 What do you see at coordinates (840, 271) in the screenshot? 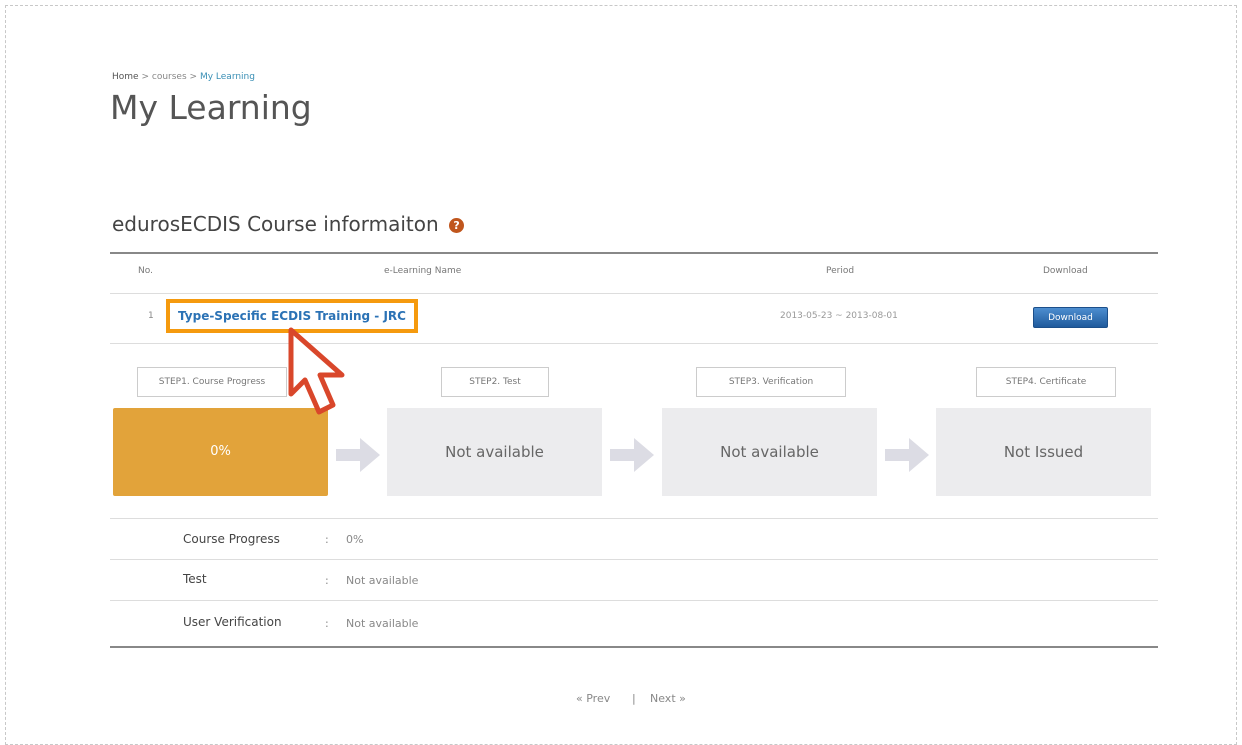
I see `header-period: Period` at bounding box center [840, 271].